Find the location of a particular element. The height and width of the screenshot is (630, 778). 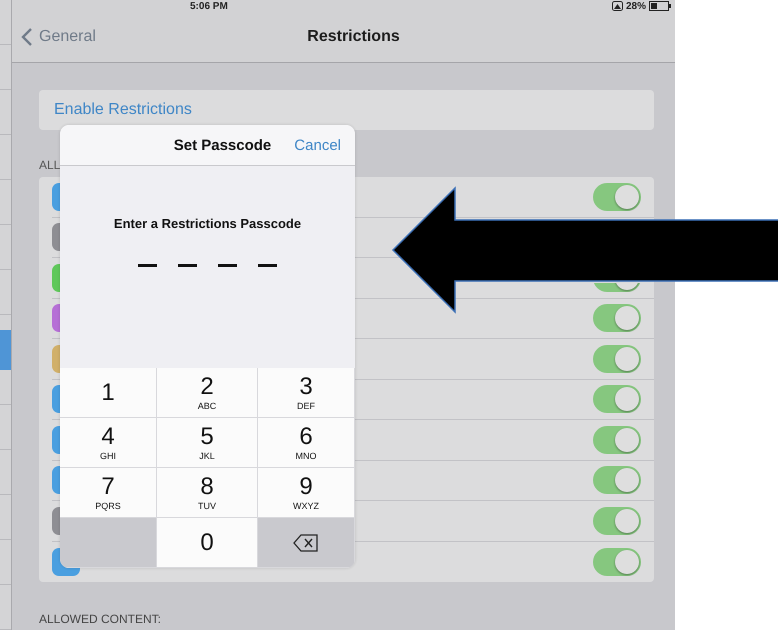

sidebar-selection is located at coordinates (5, 350).